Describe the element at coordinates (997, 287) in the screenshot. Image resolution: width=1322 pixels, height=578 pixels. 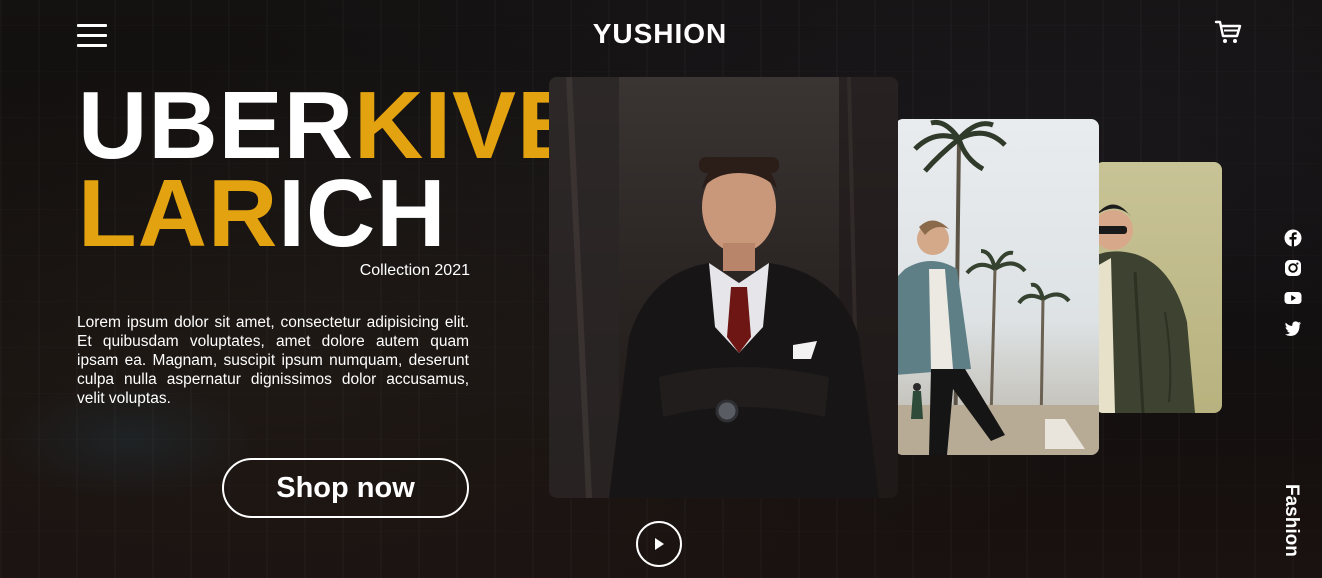
I see `man-with-palm-trees-photo` at that location.